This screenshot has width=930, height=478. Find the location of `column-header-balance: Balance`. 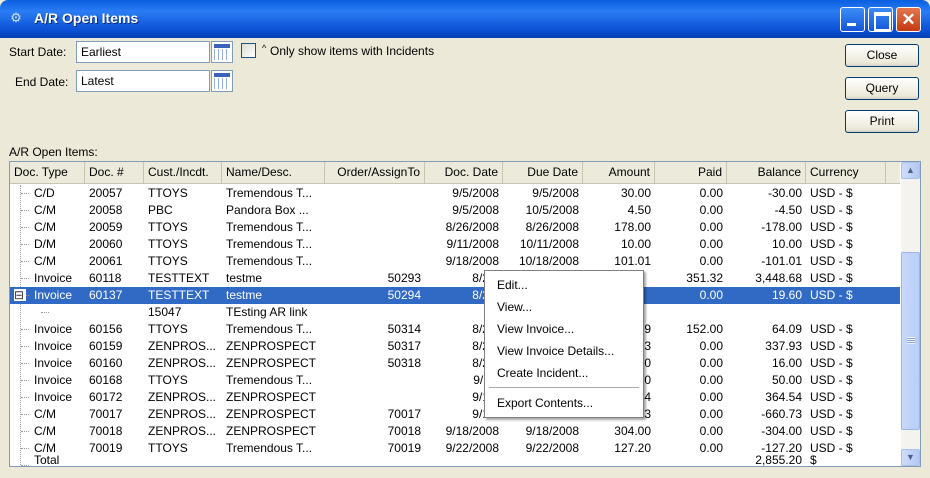

column-header-balance: Balance is located at coordinates (766, 172).